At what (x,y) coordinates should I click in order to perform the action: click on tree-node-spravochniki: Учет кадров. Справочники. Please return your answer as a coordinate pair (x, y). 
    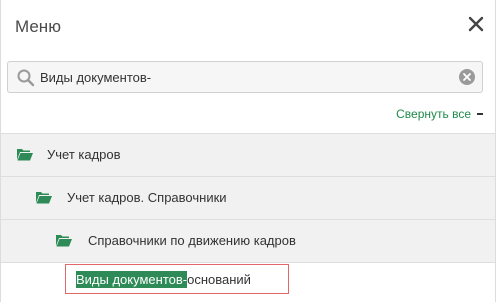
    Looking at the image, I should click on (248, 197).